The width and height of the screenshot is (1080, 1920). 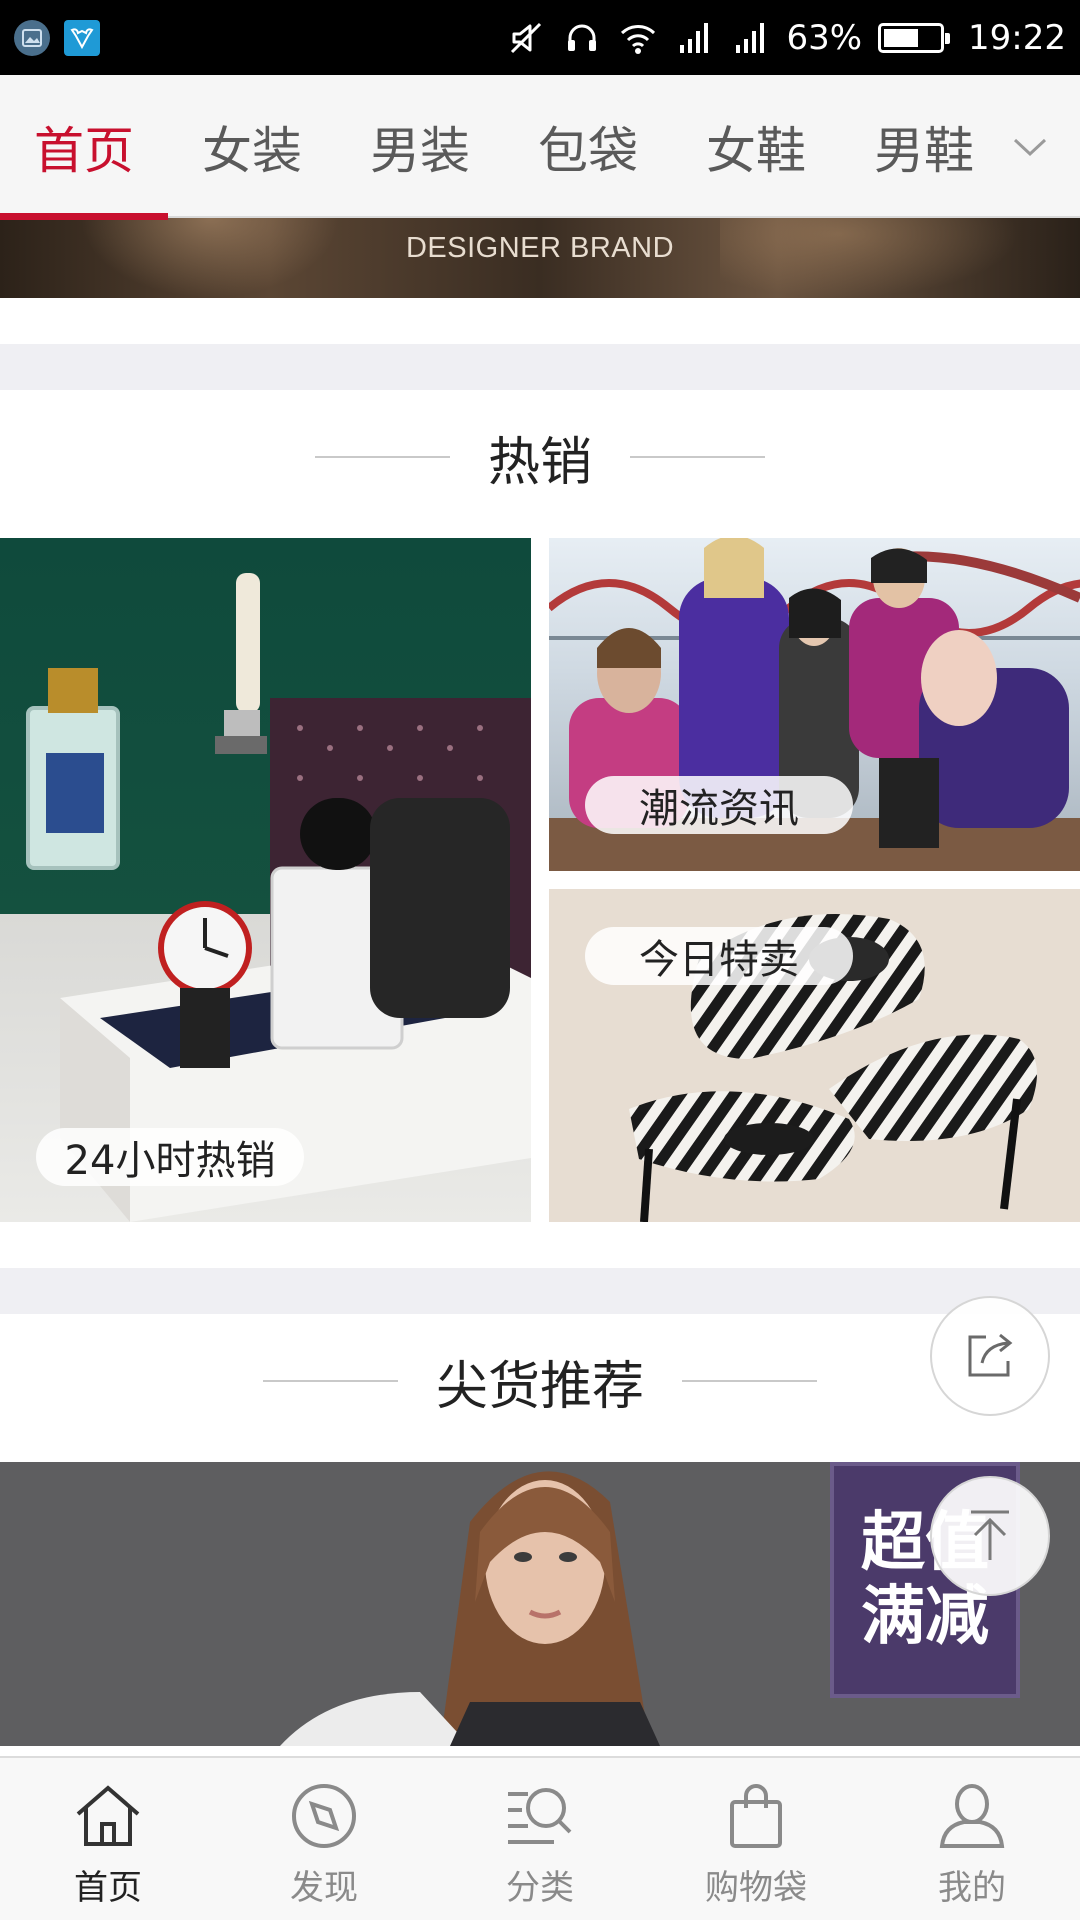 I want to click on chevron-down-icon, so click(x=1030, y=146).